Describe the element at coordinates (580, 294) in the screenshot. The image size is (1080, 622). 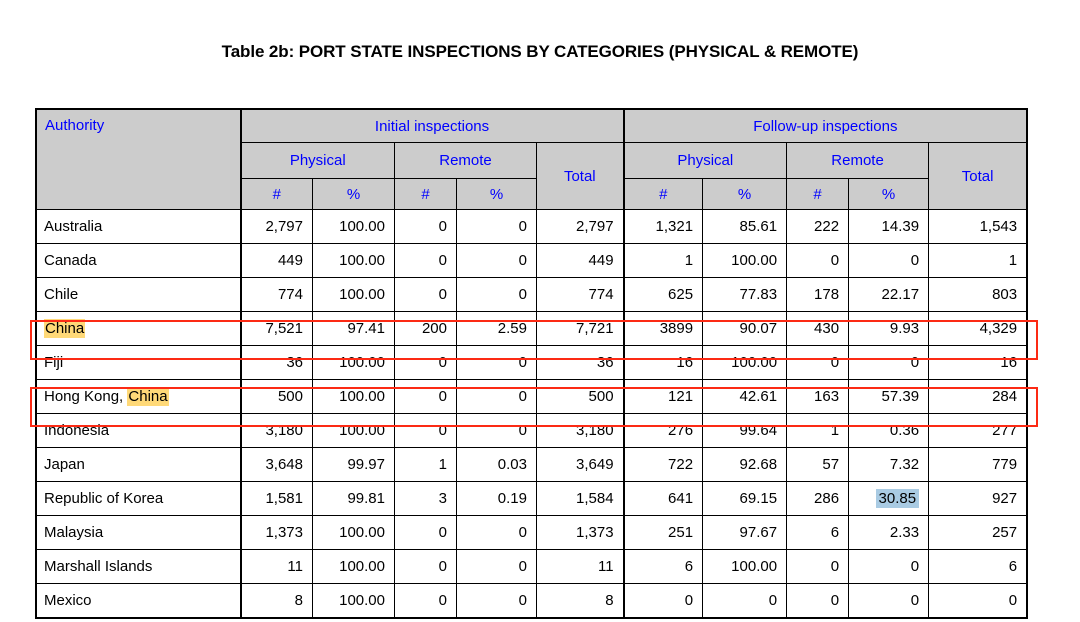
I see `cell-initial-total: 774` at that location.